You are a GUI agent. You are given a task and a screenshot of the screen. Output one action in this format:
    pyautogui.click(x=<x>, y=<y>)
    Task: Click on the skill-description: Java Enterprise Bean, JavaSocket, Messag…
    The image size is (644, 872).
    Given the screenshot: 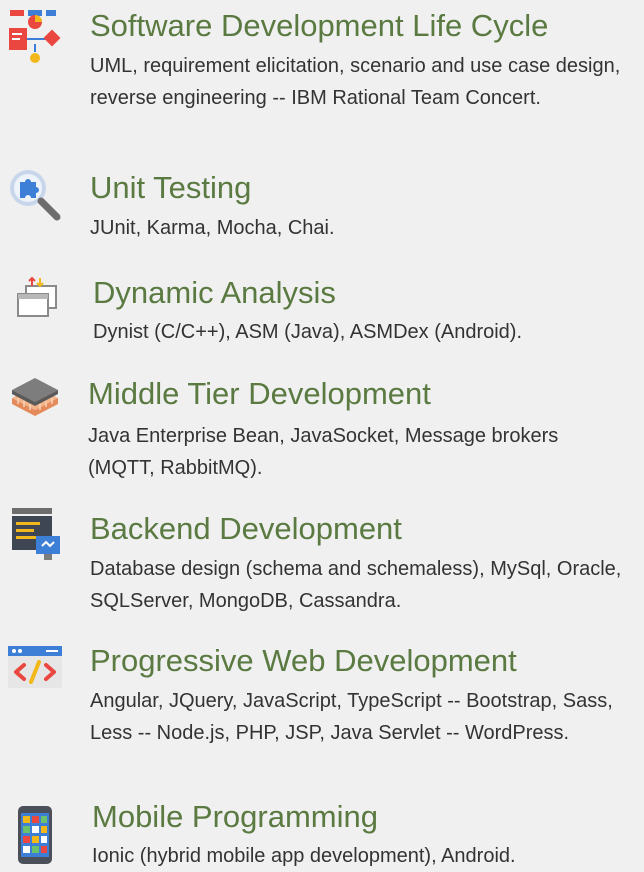 What is the action you would take?
    pyautogui.click(x=323, y=452)
    